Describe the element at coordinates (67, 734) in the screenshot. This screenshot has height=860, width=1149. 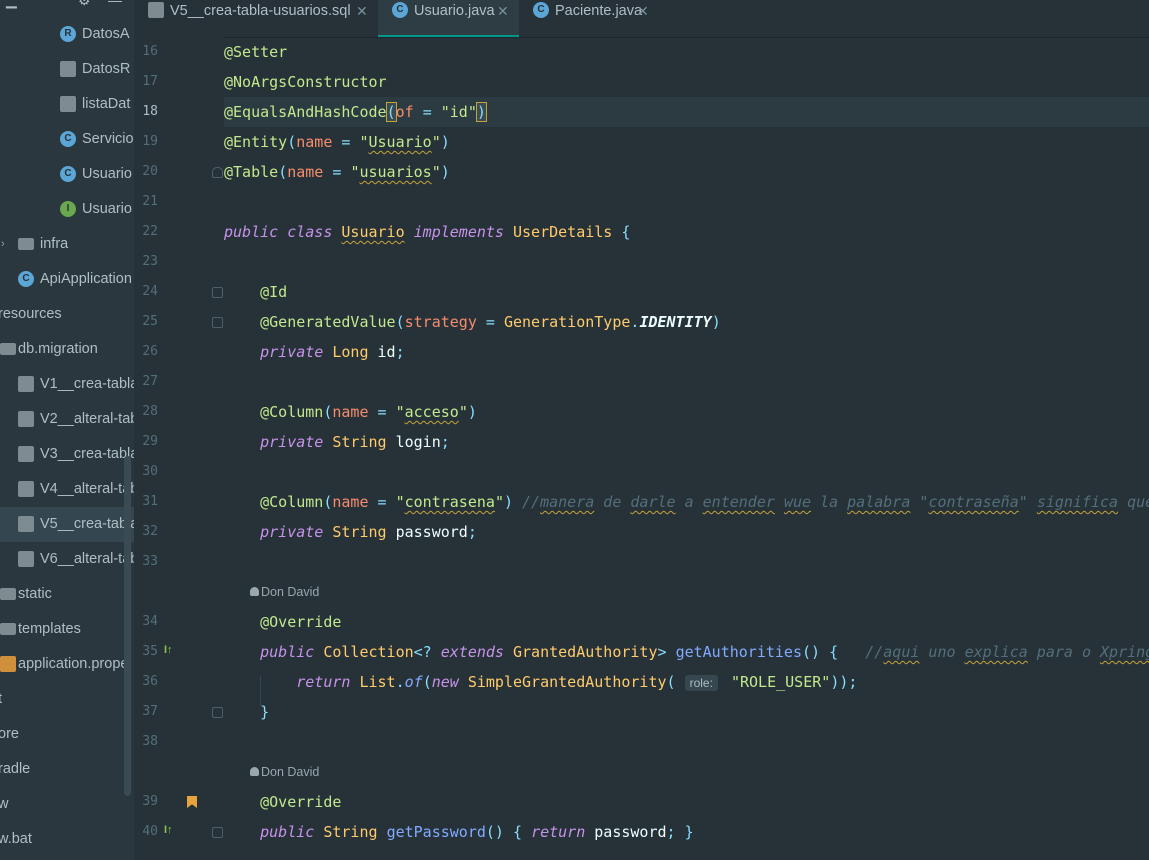
I see `tree-item: ore` at that location.